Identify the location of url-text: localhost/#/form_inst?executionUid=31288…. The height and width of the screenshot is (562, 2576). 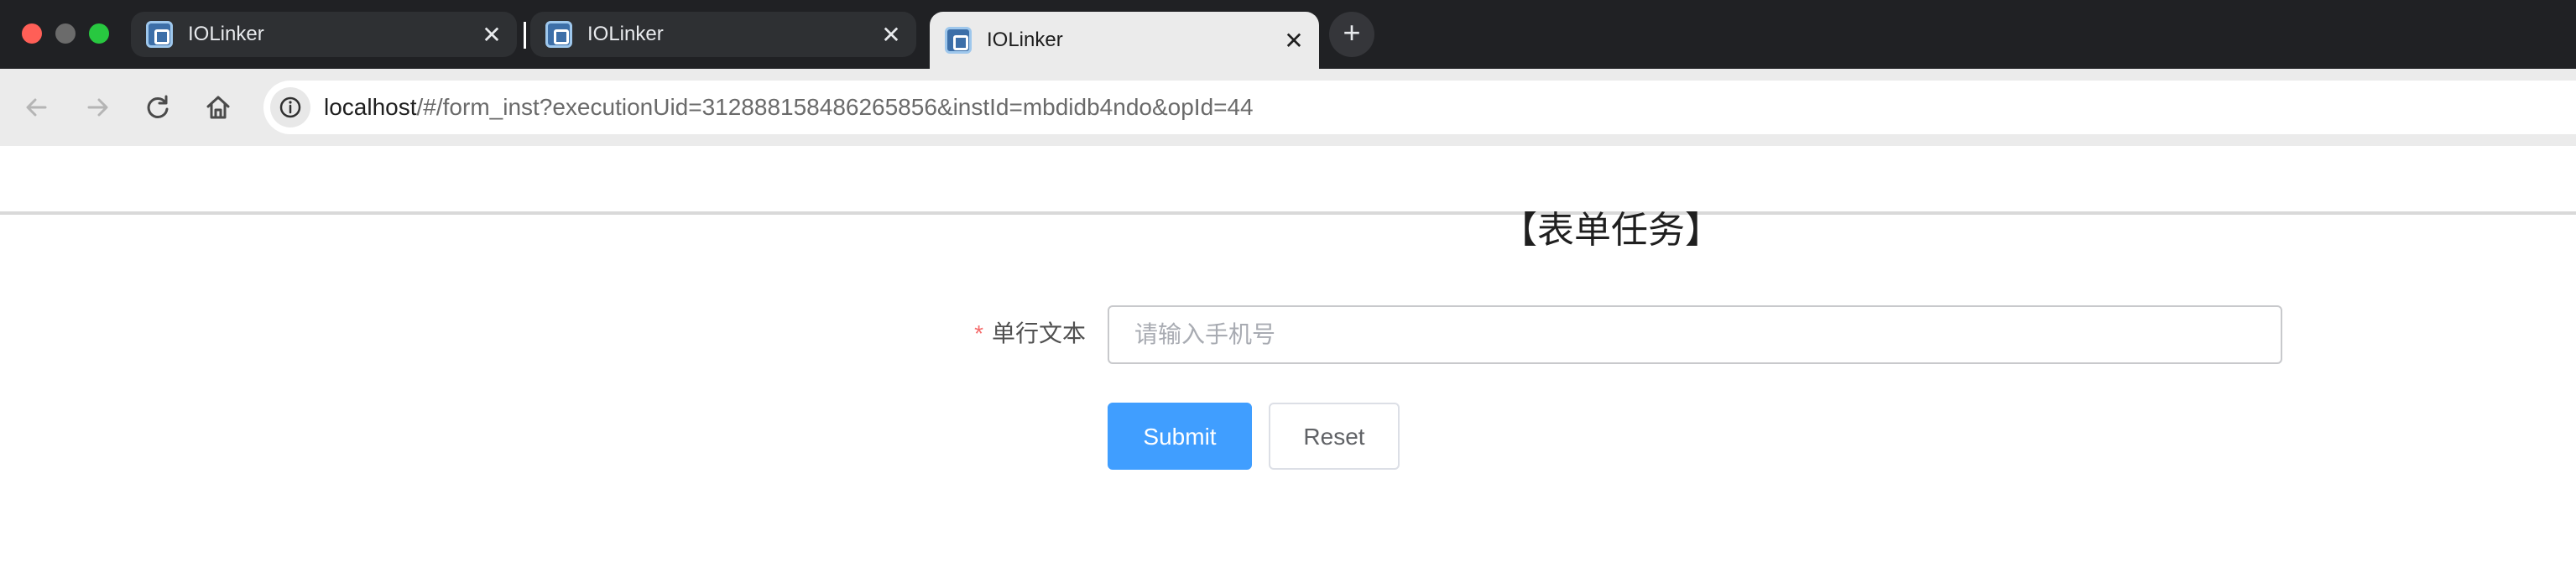
(789, 107).